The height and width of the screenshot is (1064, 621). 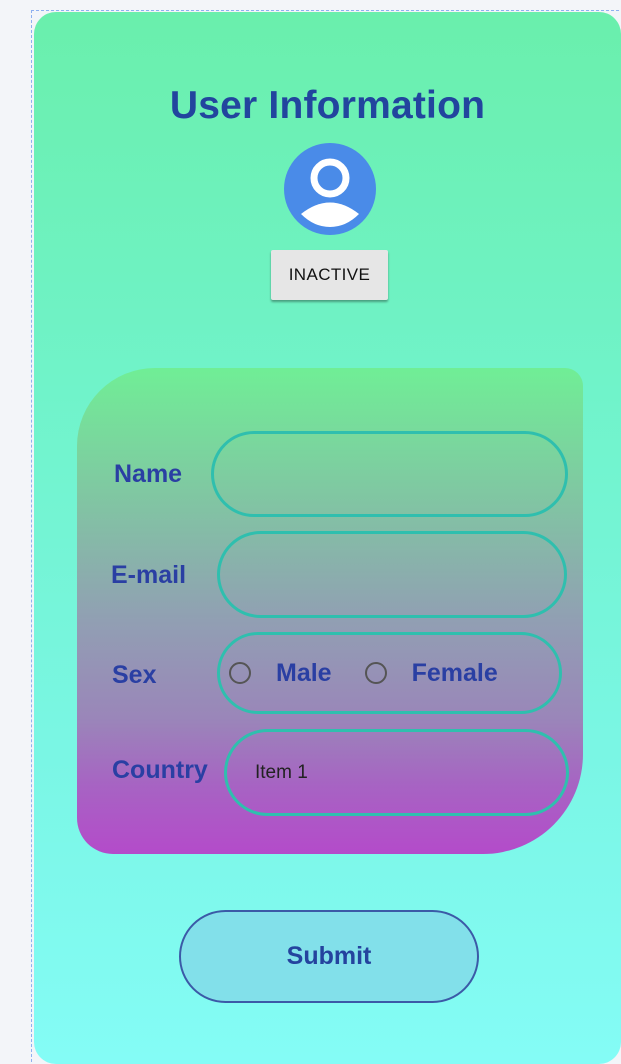 I want to click on email-input, so click(x=392, y=574).